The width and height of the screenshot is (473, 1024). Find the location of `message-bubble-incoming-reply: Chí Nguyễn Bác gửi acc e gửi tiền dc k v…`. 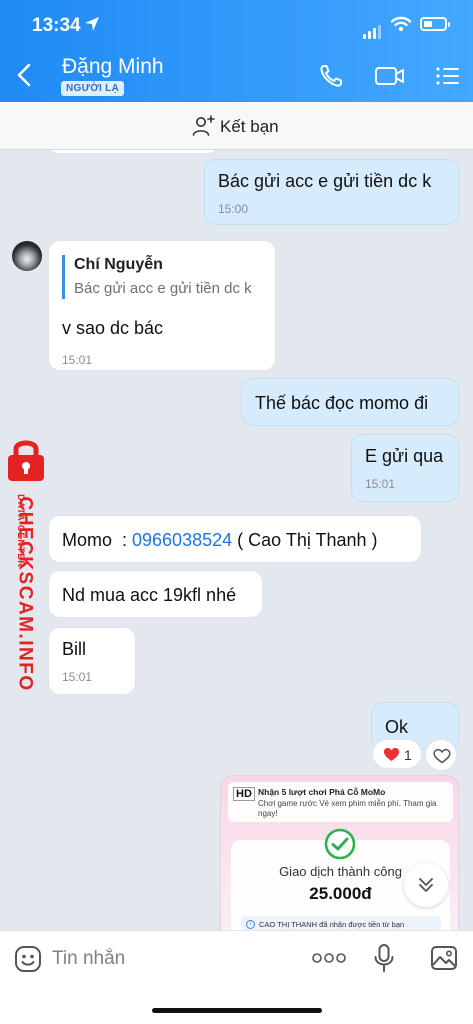

message-bubble-incoming-reply: Chí Nguyễn Bác gửi acc e gửi tiền dc k v… is located at coordinates (162, 305).